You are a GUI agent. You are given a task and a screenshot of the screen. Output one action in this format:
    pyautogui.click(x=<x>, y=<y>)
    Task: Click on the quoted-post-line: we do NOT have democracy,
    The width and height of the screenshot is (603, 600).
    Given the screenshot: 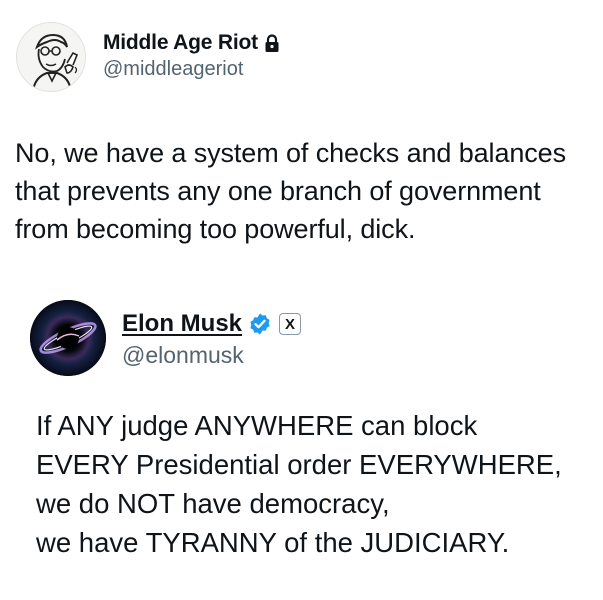 What is the action you would take?
    pyautogui.click(x=213, y=503)
    